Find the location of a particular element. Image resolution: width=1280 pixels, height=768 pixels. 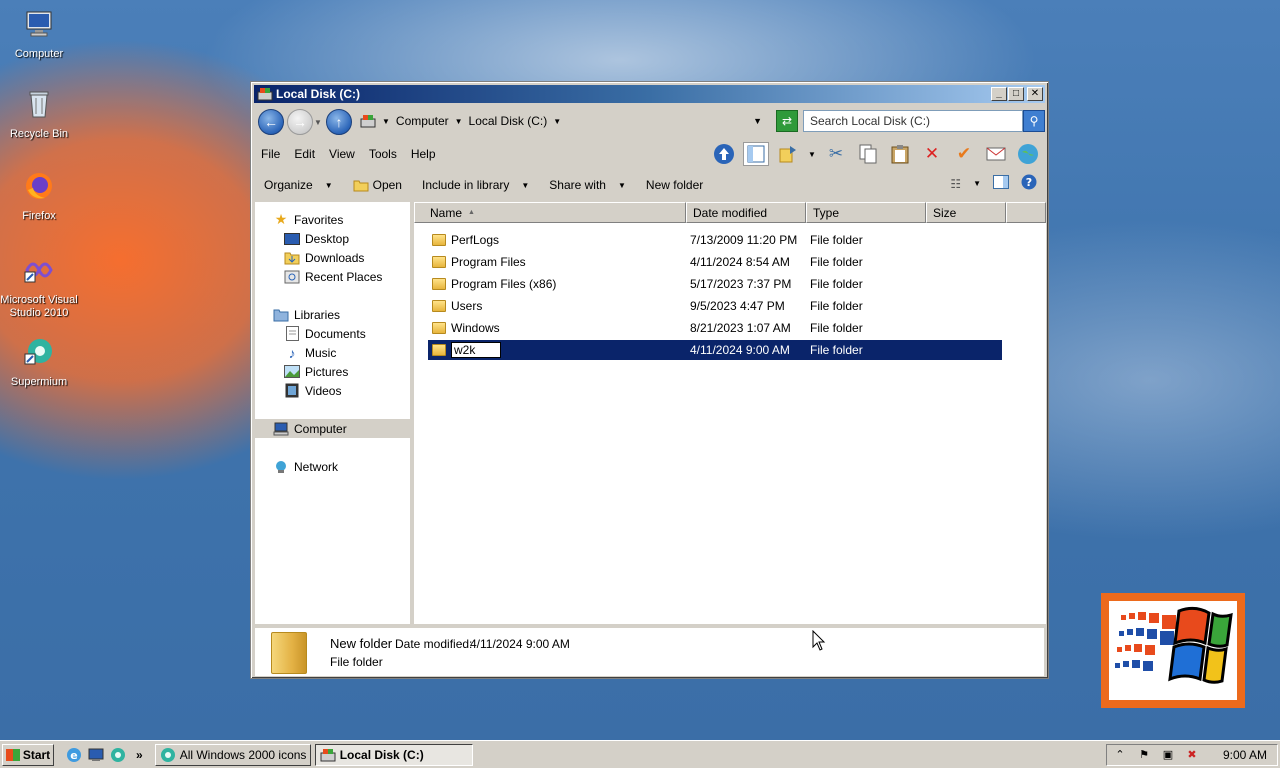

globe-icon is located at coordinates (1028, 154).